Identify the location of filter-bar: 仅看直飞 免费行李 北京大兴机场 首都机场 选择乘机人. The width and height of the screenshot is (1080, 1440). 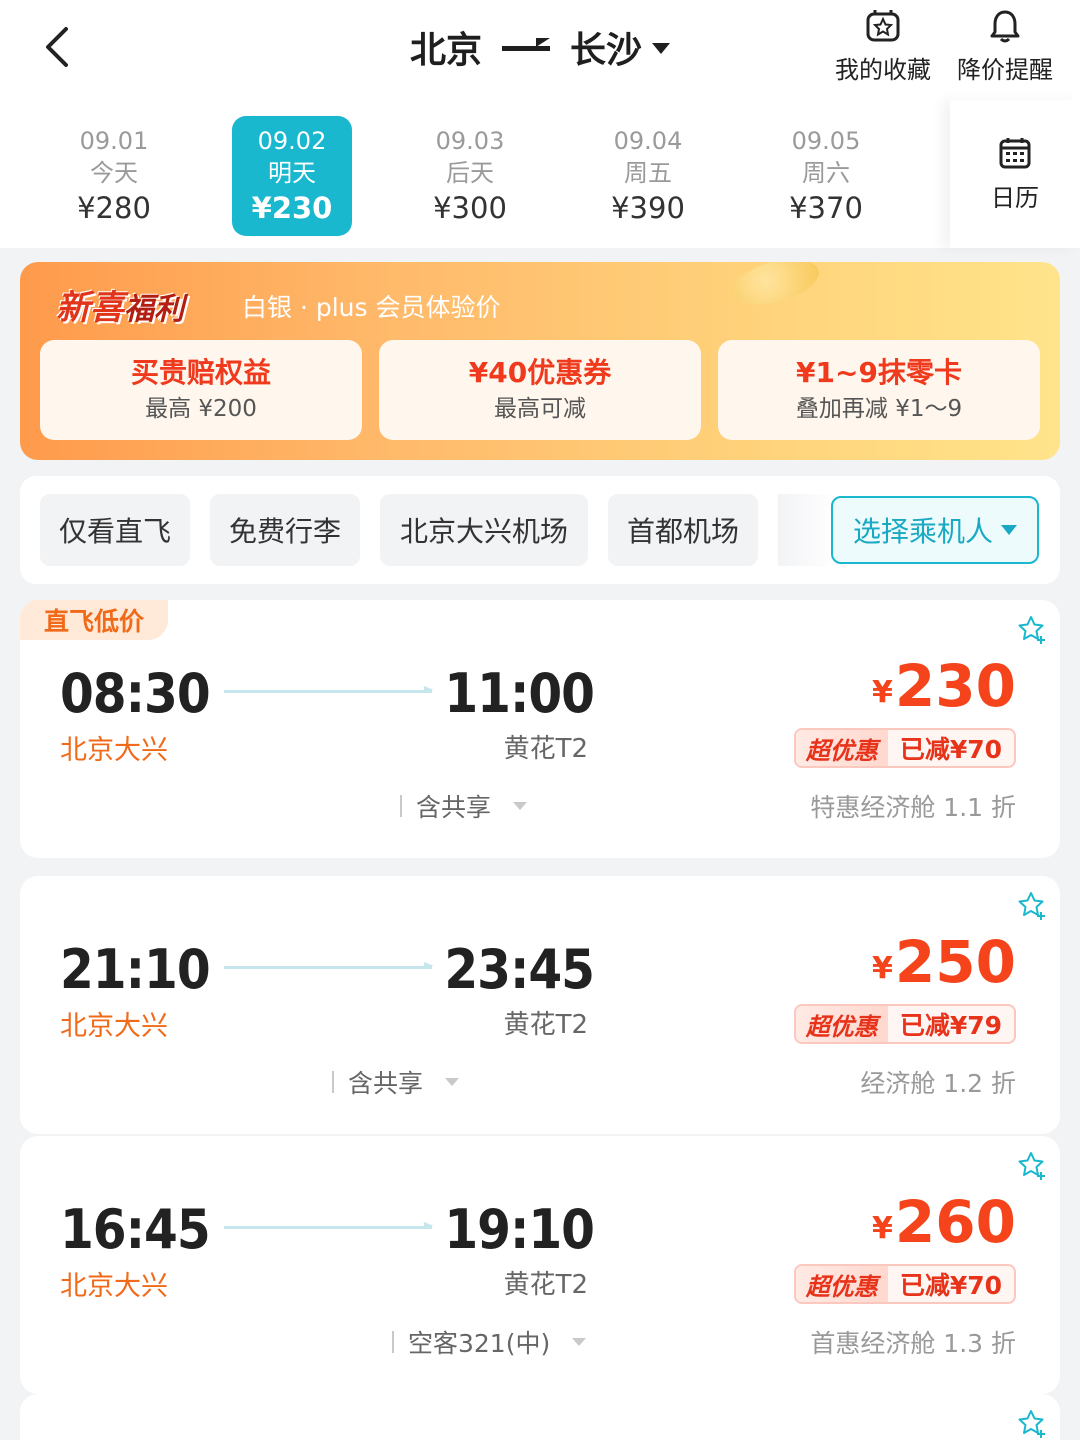
(540, 530).